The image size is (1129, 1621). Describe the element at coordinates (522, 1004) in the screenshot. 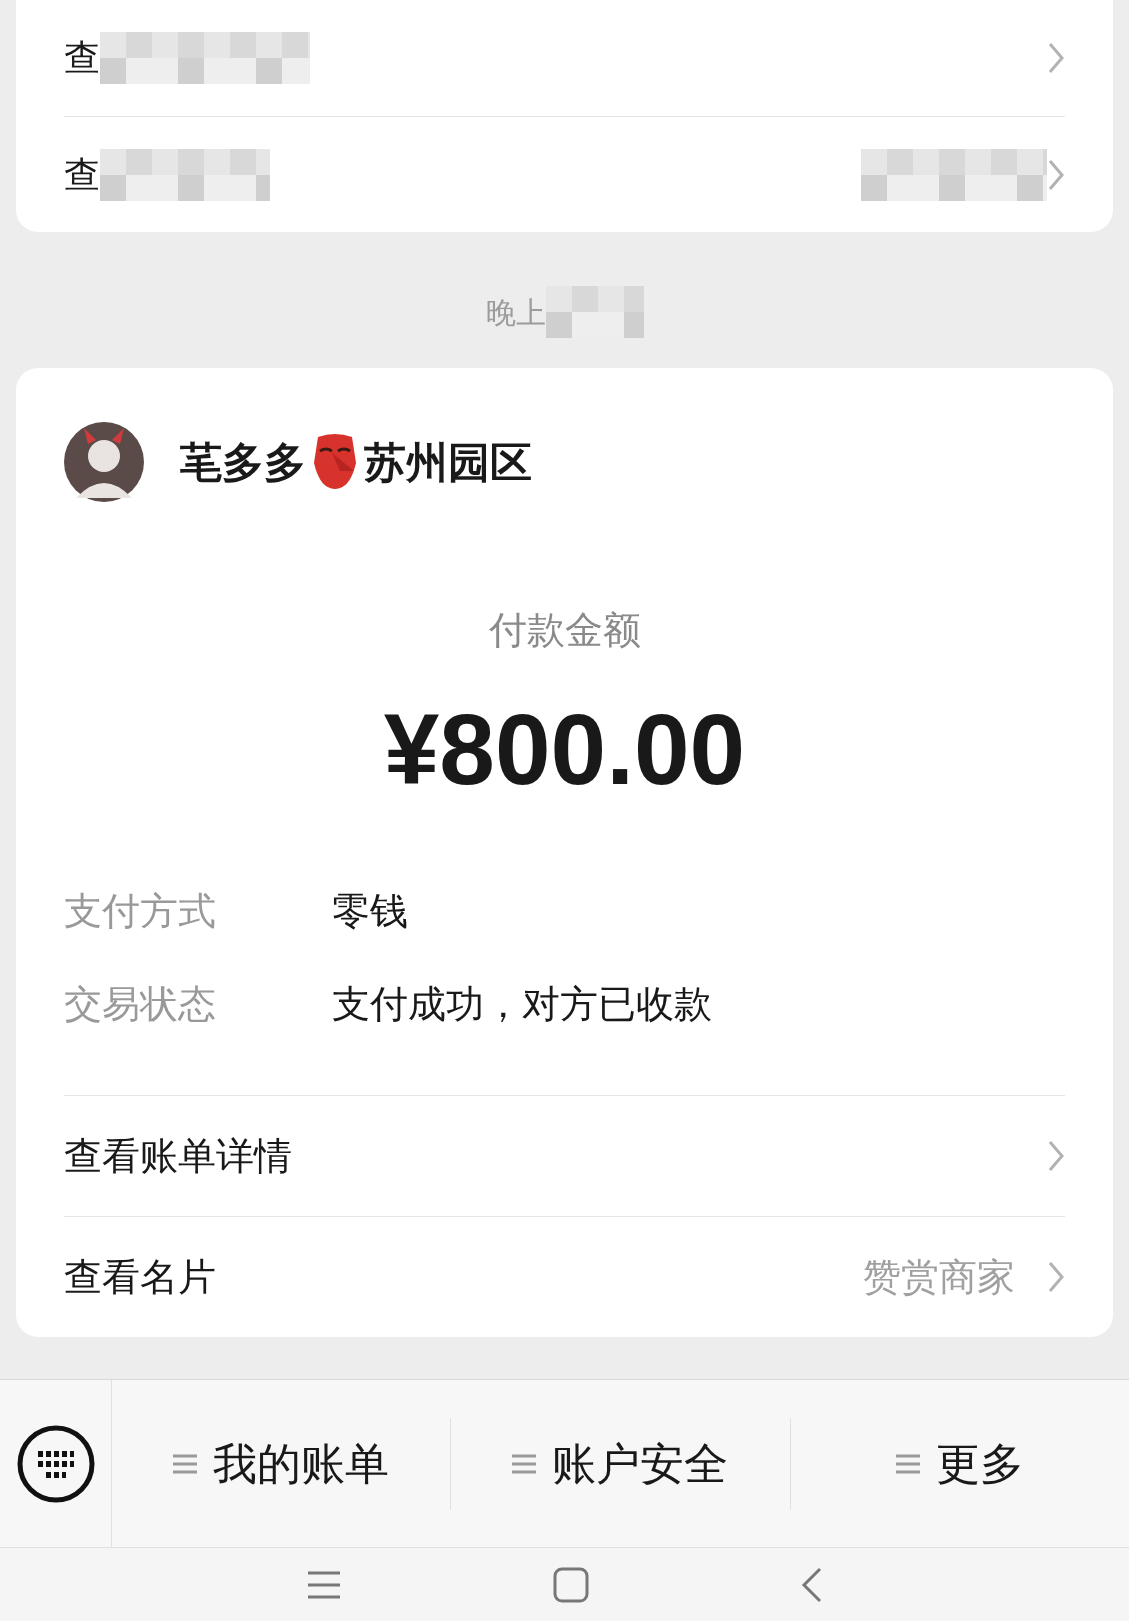

I see `detail-value: 支付成功，对方已收款` at that location.